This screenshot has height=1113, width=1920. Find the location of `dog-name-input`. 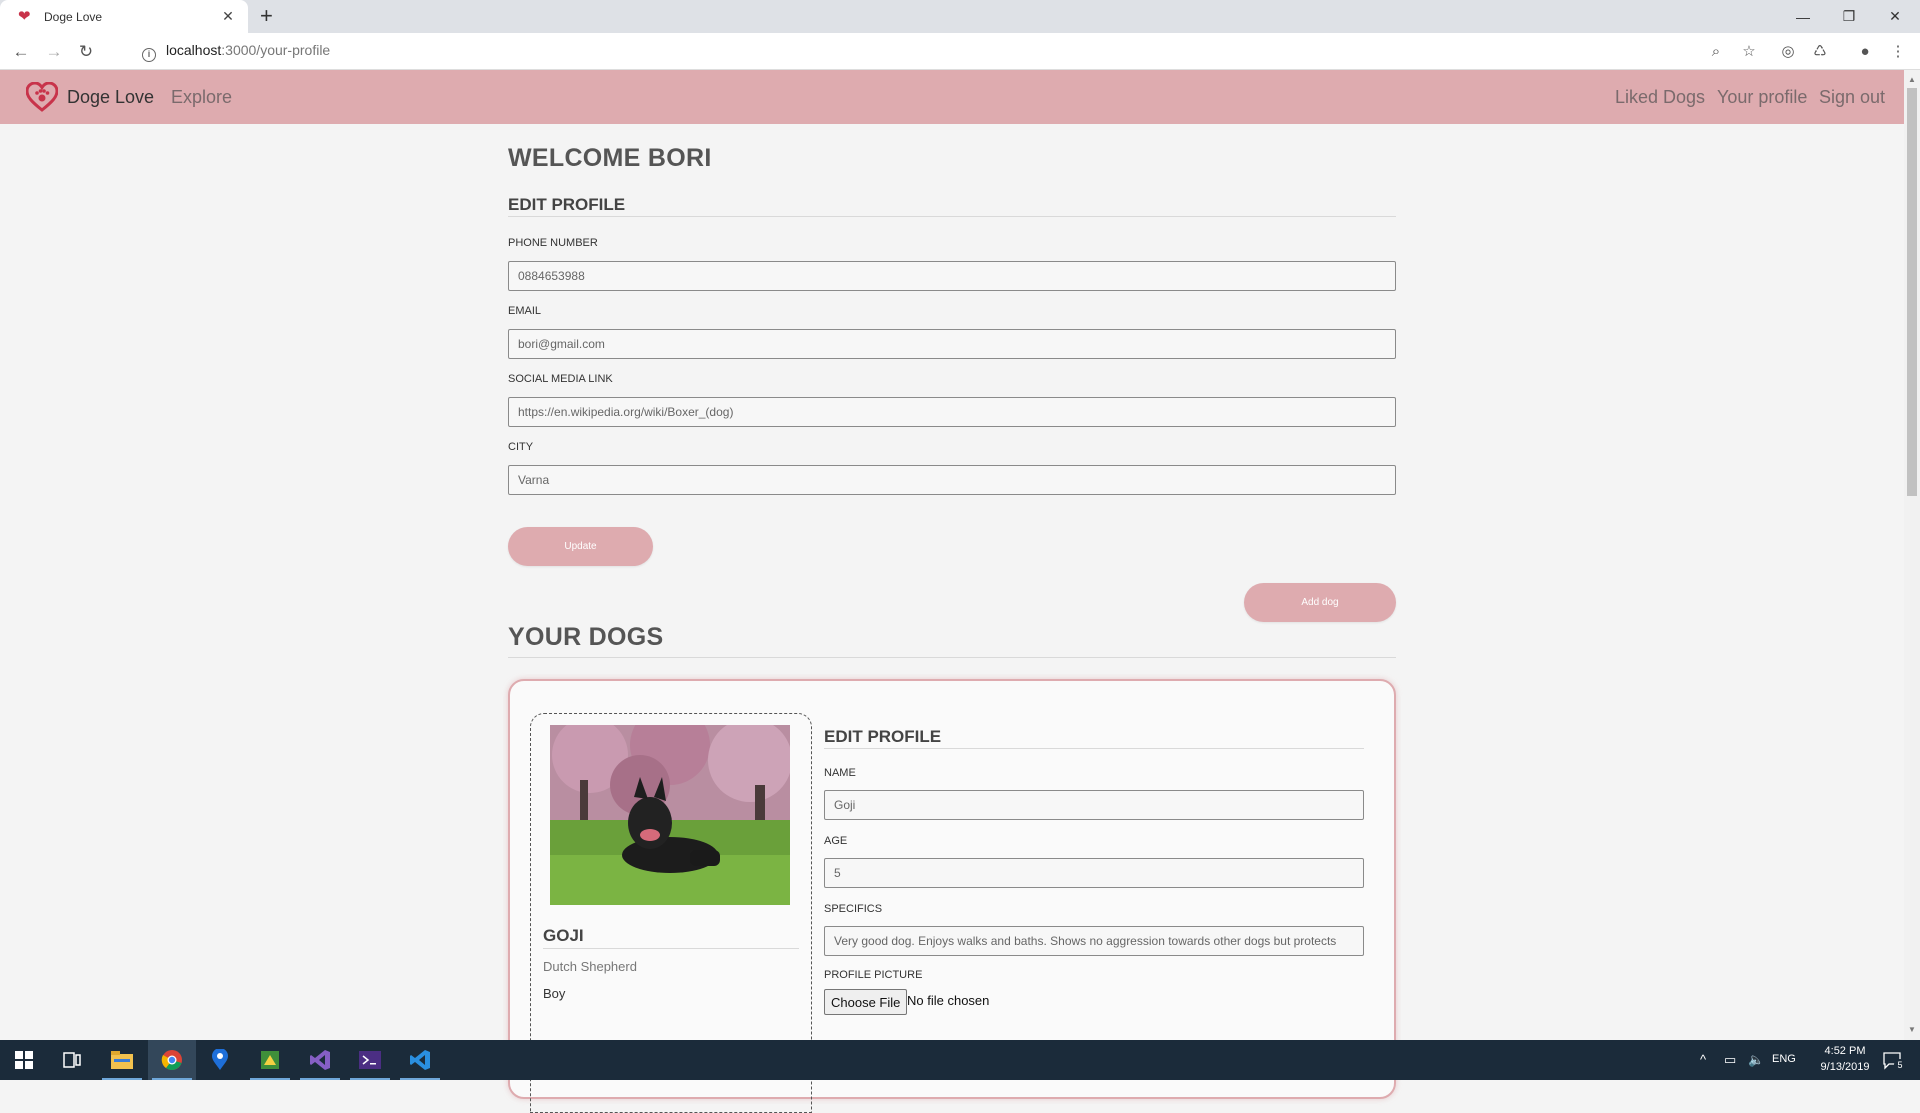

dog-name-input is located at coordinates (1094, 805).